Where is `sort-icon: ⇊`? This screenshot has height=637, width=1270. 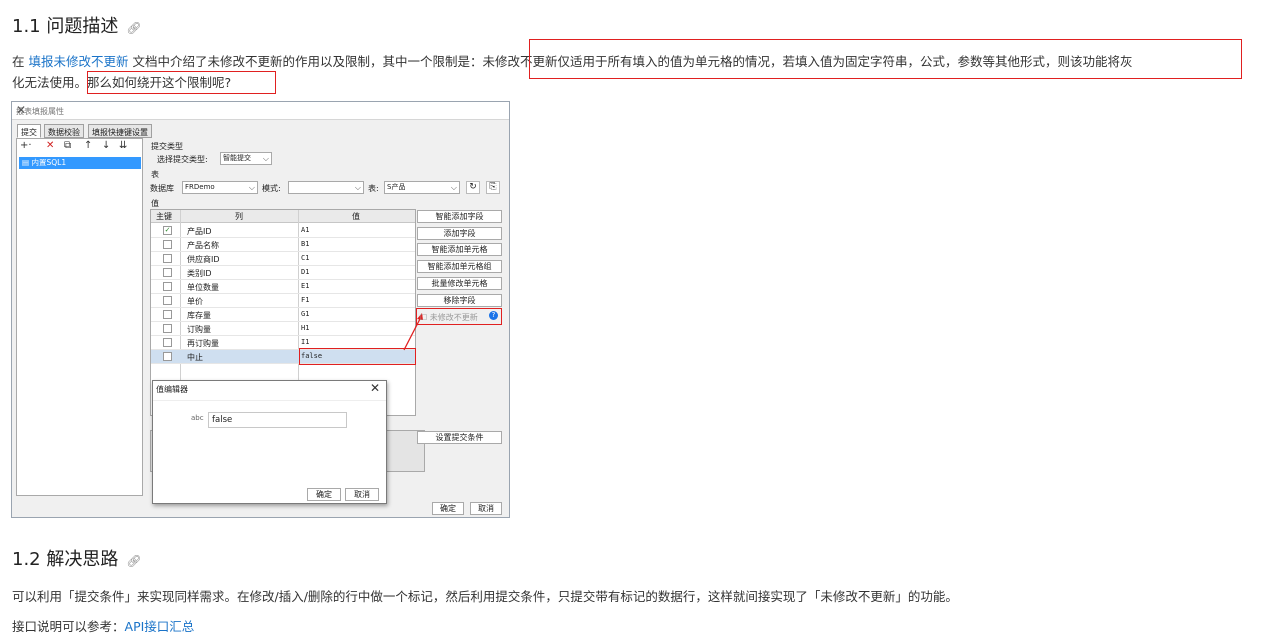
sort-icon: ⇊ is located at coordinates (123, 145).